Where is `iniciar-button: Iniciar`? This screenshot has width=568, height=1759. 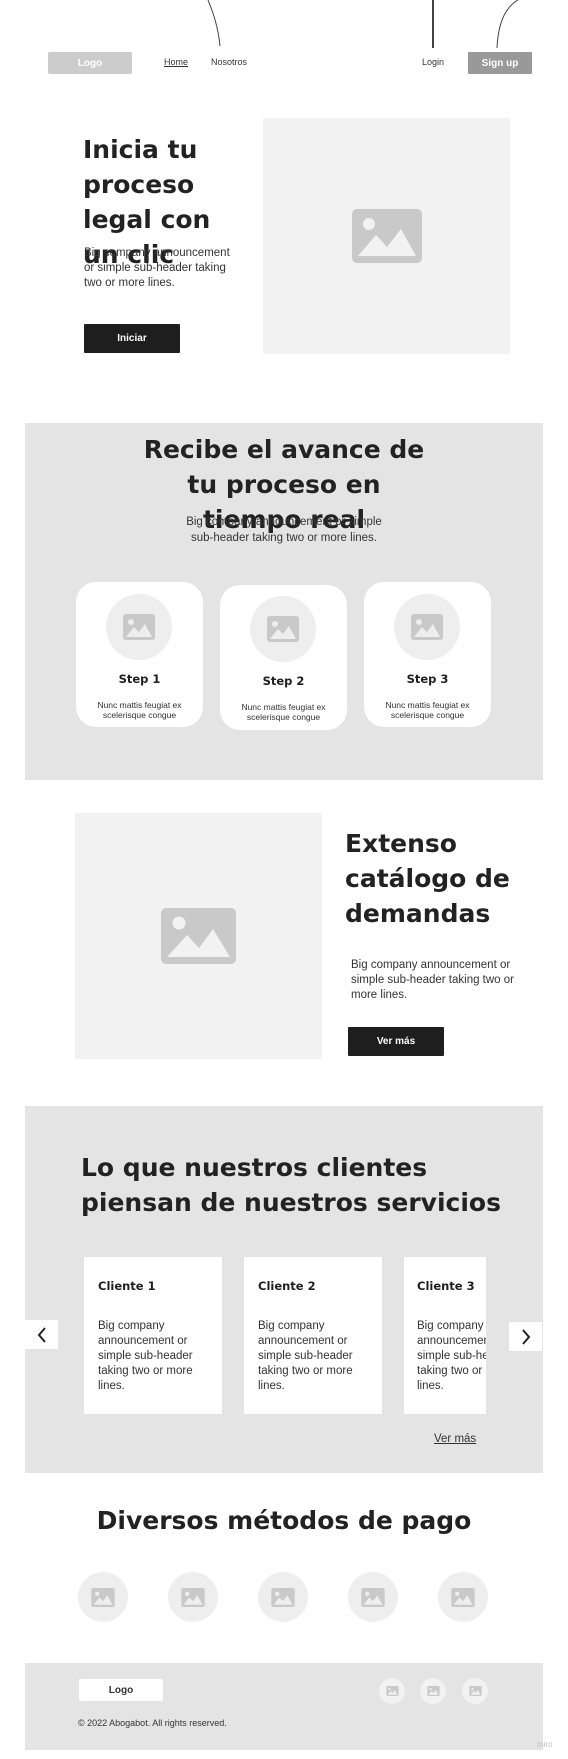
iniciar-button: Iniciar is located at coordinates (132, 338).